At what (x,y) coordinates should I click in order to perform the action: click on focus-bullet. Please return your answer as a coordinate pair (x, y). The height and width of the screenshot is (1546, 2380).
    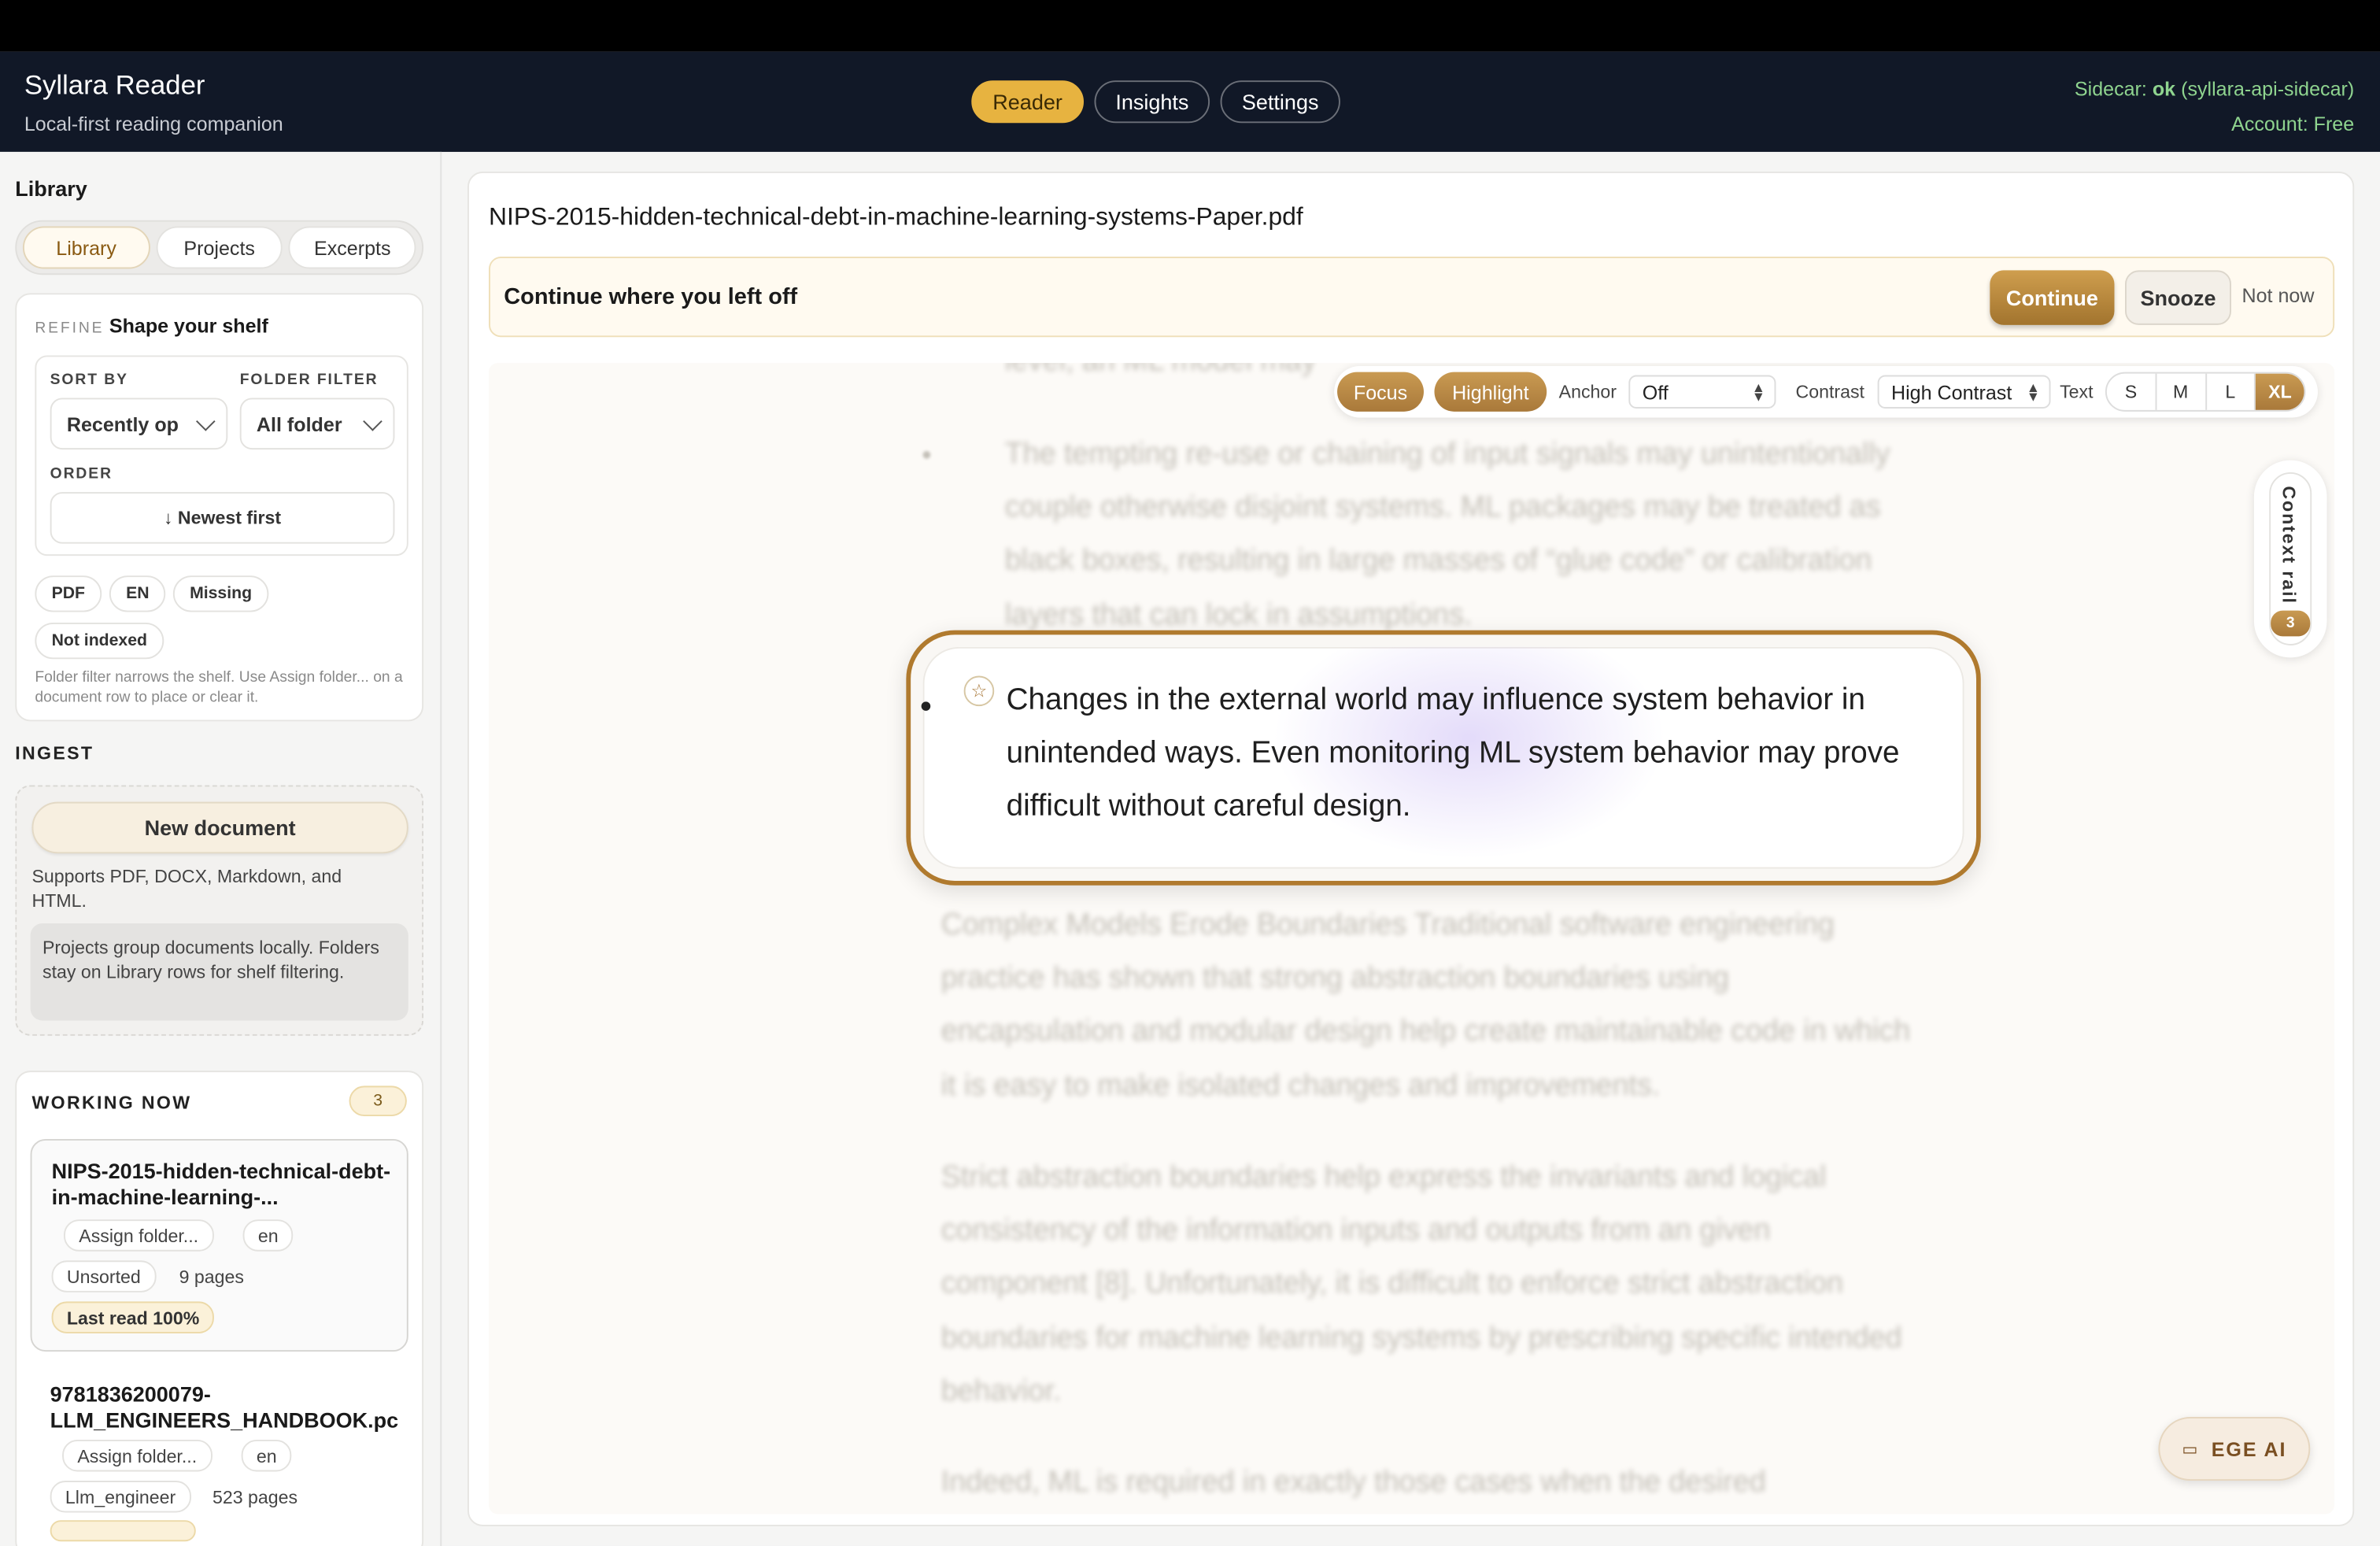
    Looking at the image, I should click on (926, 706).